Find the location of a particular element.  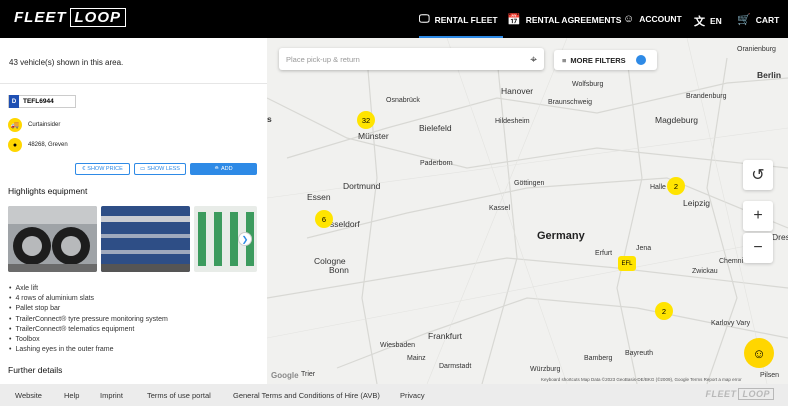

city-label: Bamberg is located at coordinates (598, 358).